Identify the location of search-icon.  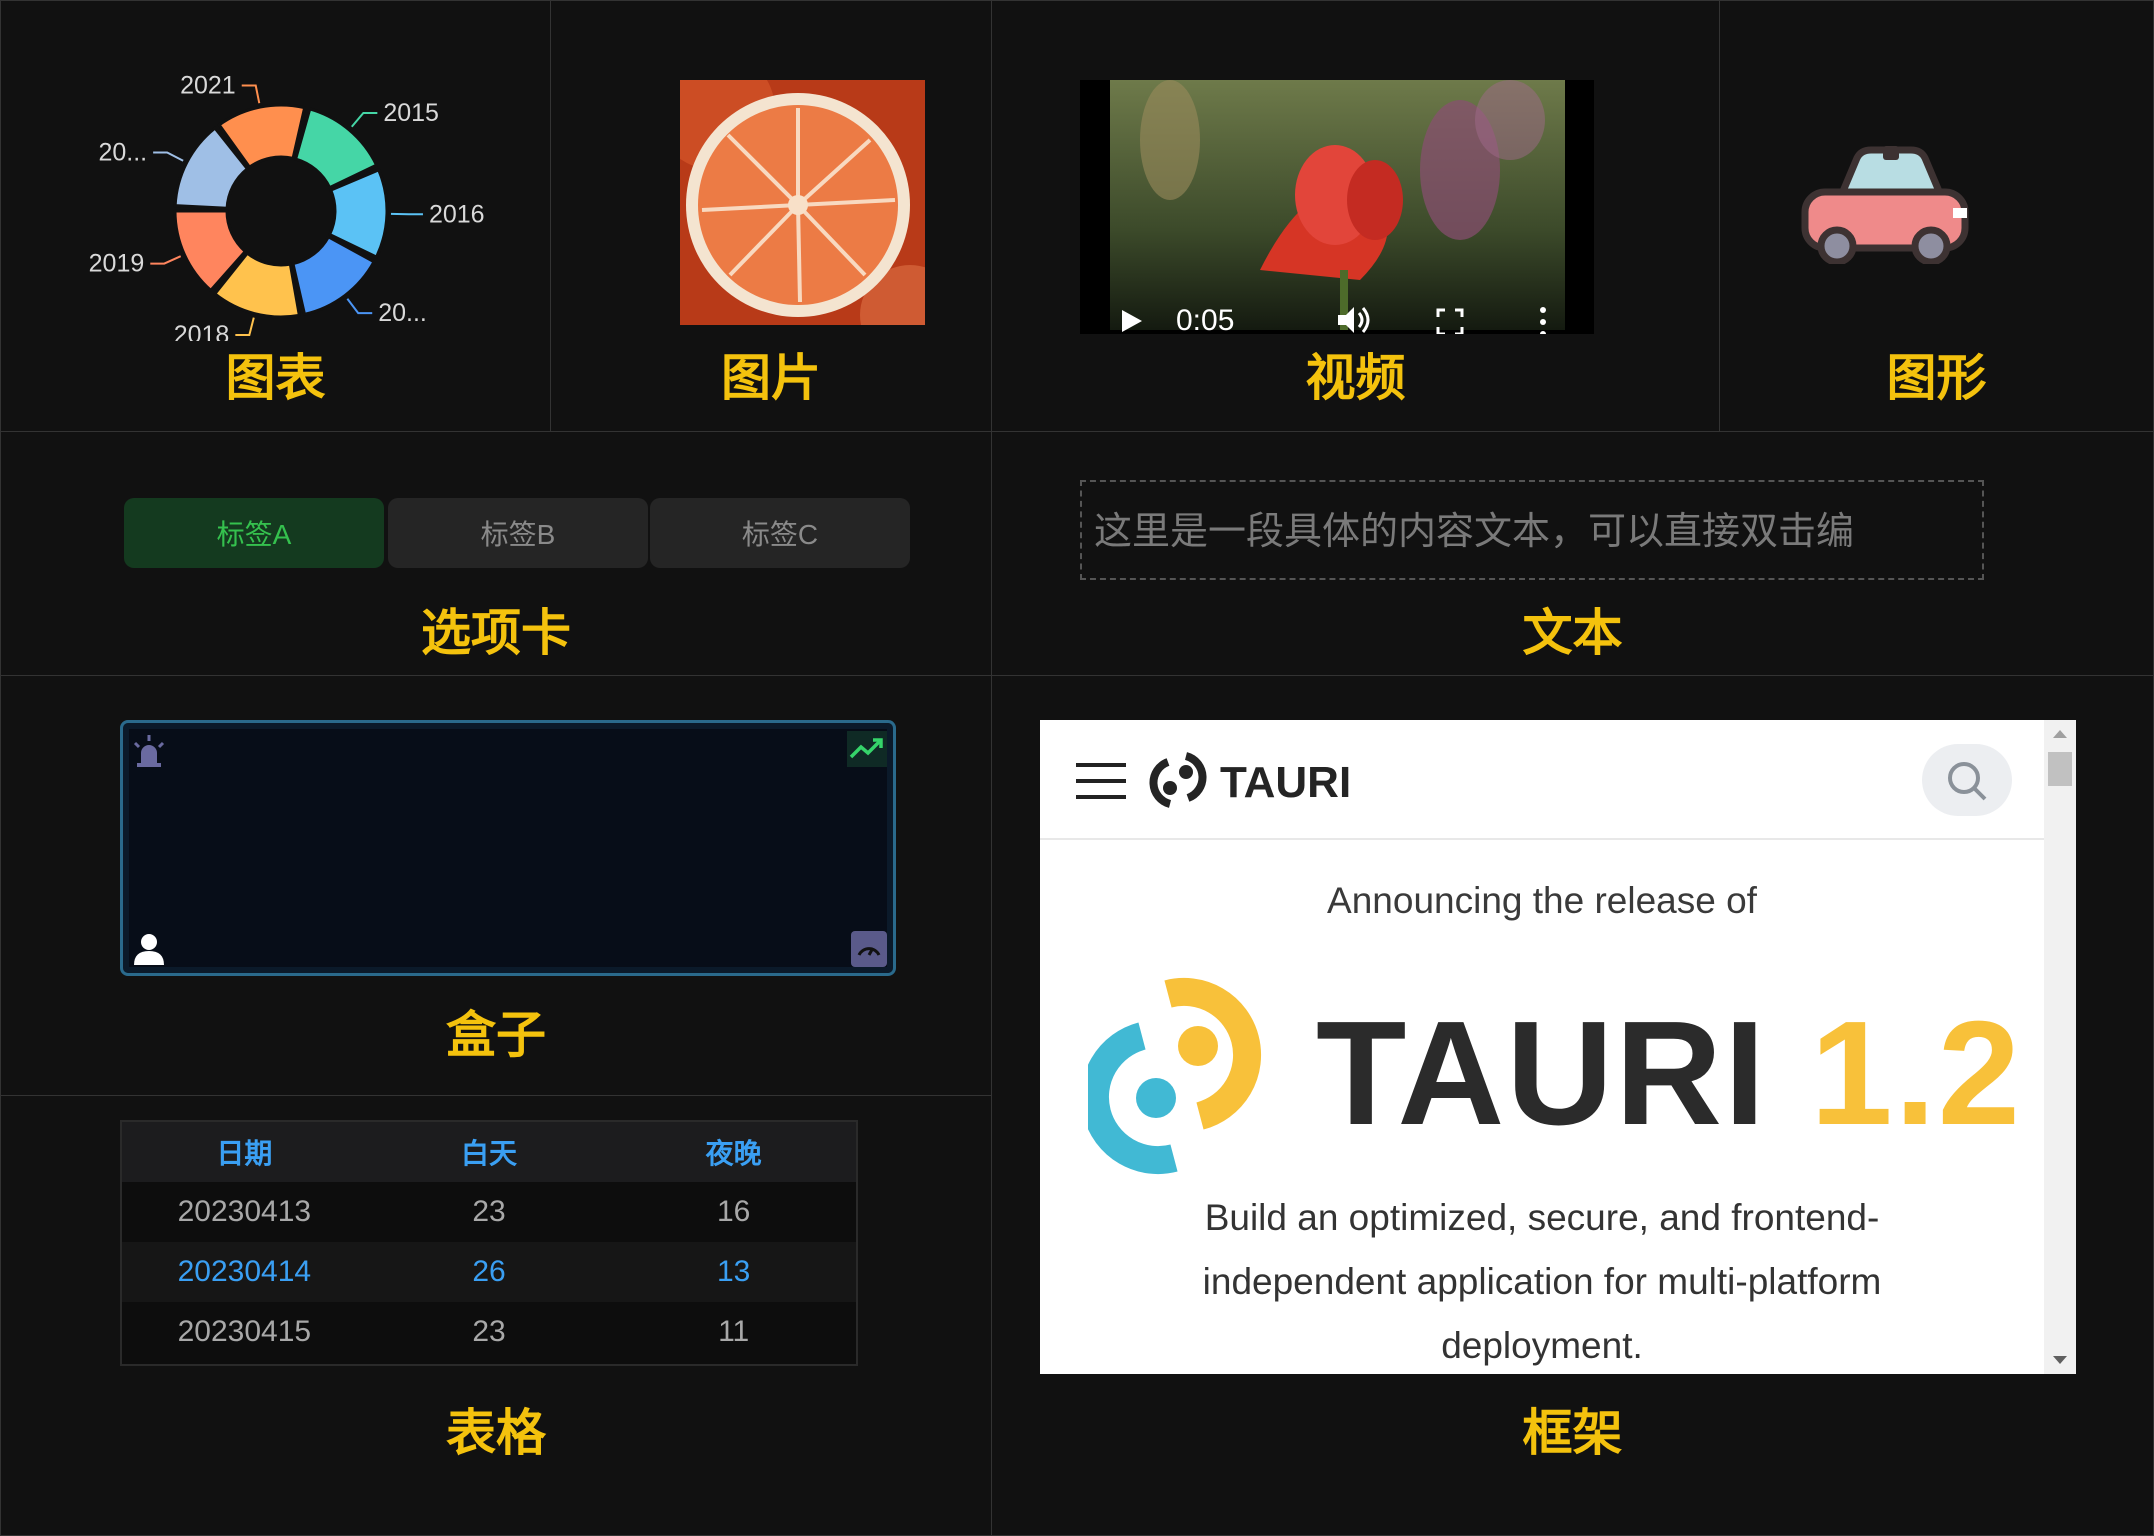
(1967, 781).